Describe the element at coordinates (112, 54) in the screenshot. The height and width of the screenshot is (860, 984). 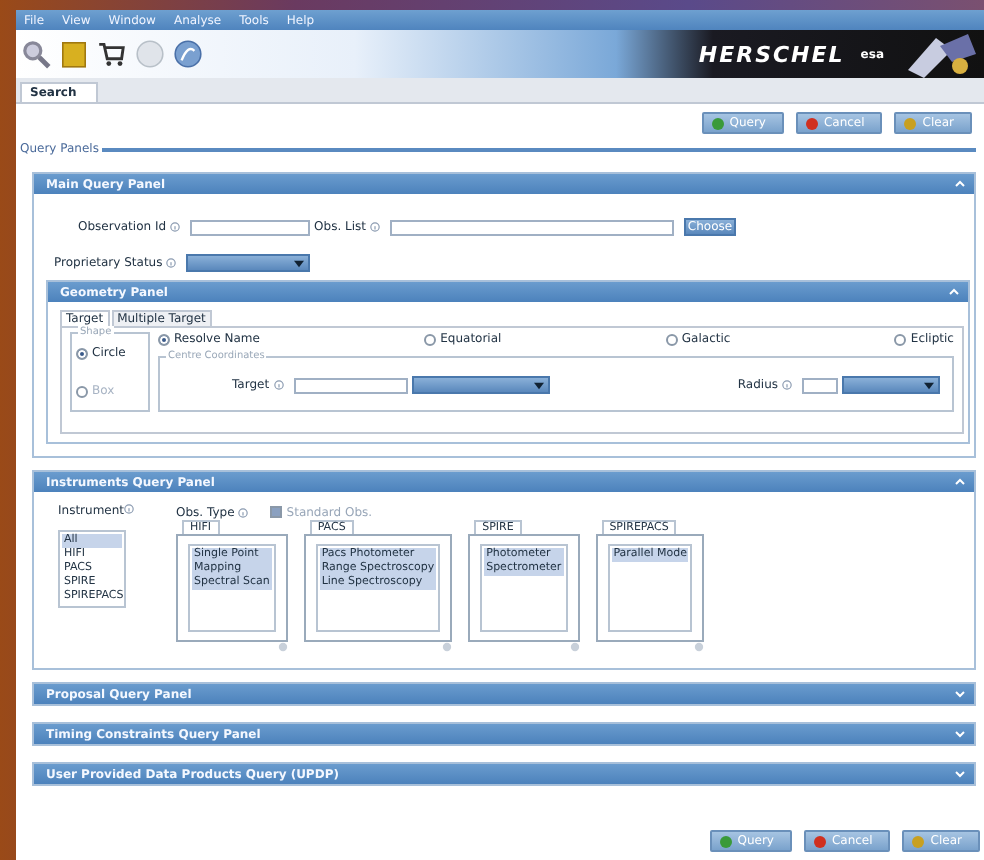
I see `cart-icon` at that location.